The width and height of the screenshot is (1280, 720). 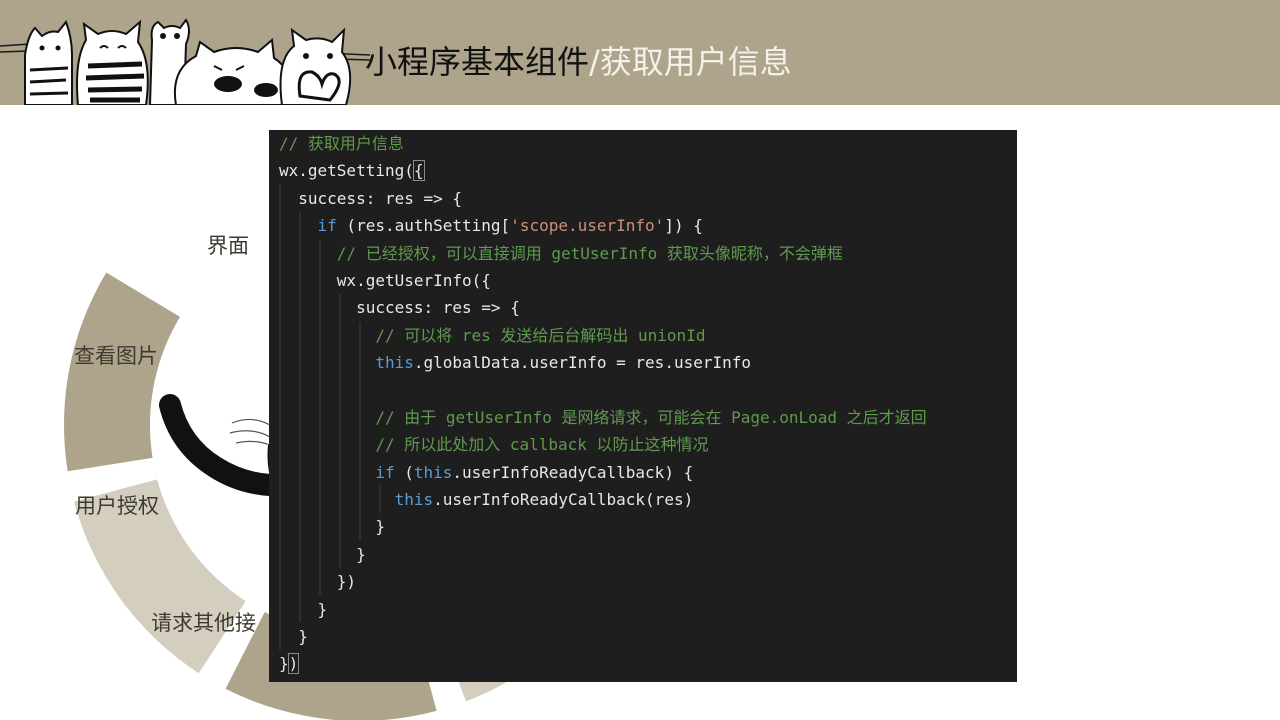 I want to click on segment-label-other-requests: 请求其他接, so click(x=203, y=623).